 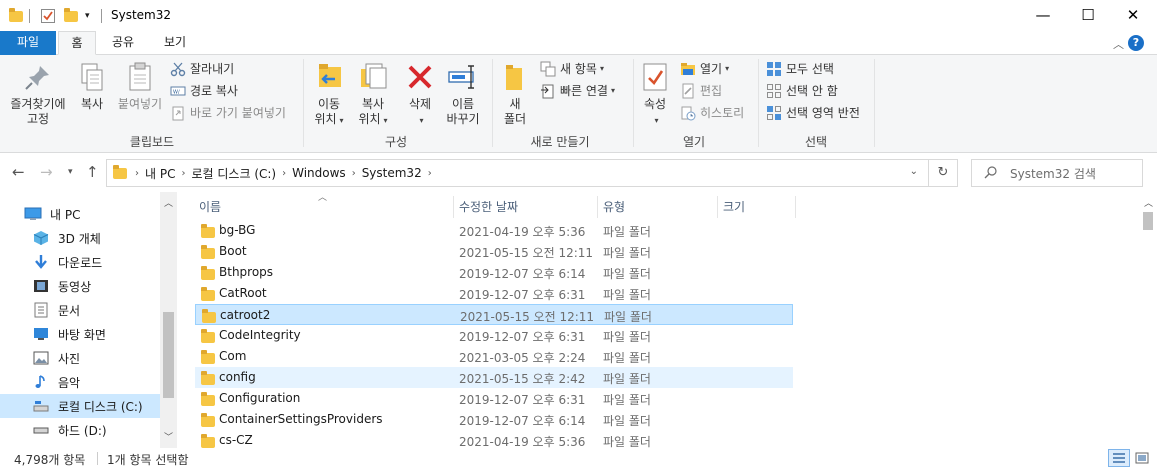 What do you see at coordinates (204, 91) in the screenshot?
I see `copy-path-button: W/ 경로 복사` at bounding box center [204, 91].